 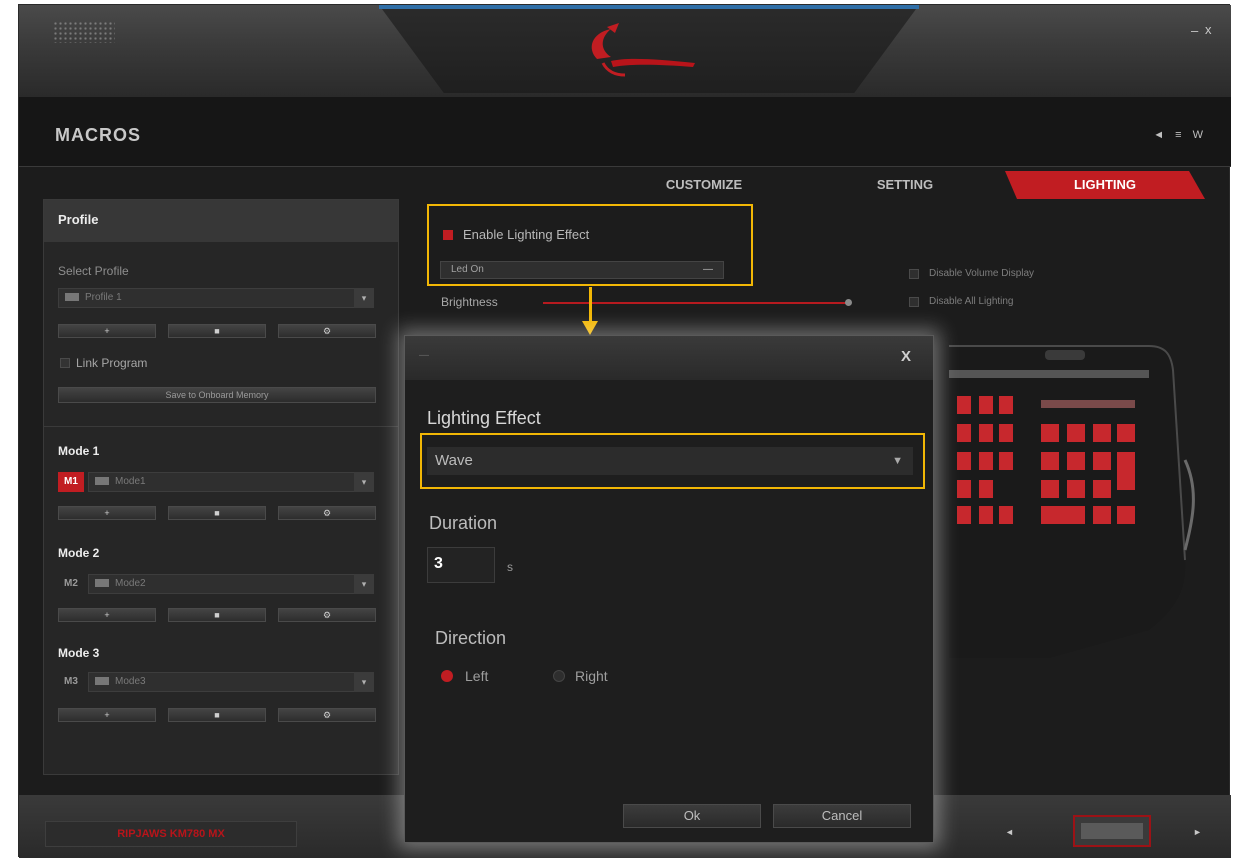 What do you see at coordinates (1180, 135) in the screenshot?
I see `language-switcher: ◄ ≡ W` at bounding box center [1180, 135].